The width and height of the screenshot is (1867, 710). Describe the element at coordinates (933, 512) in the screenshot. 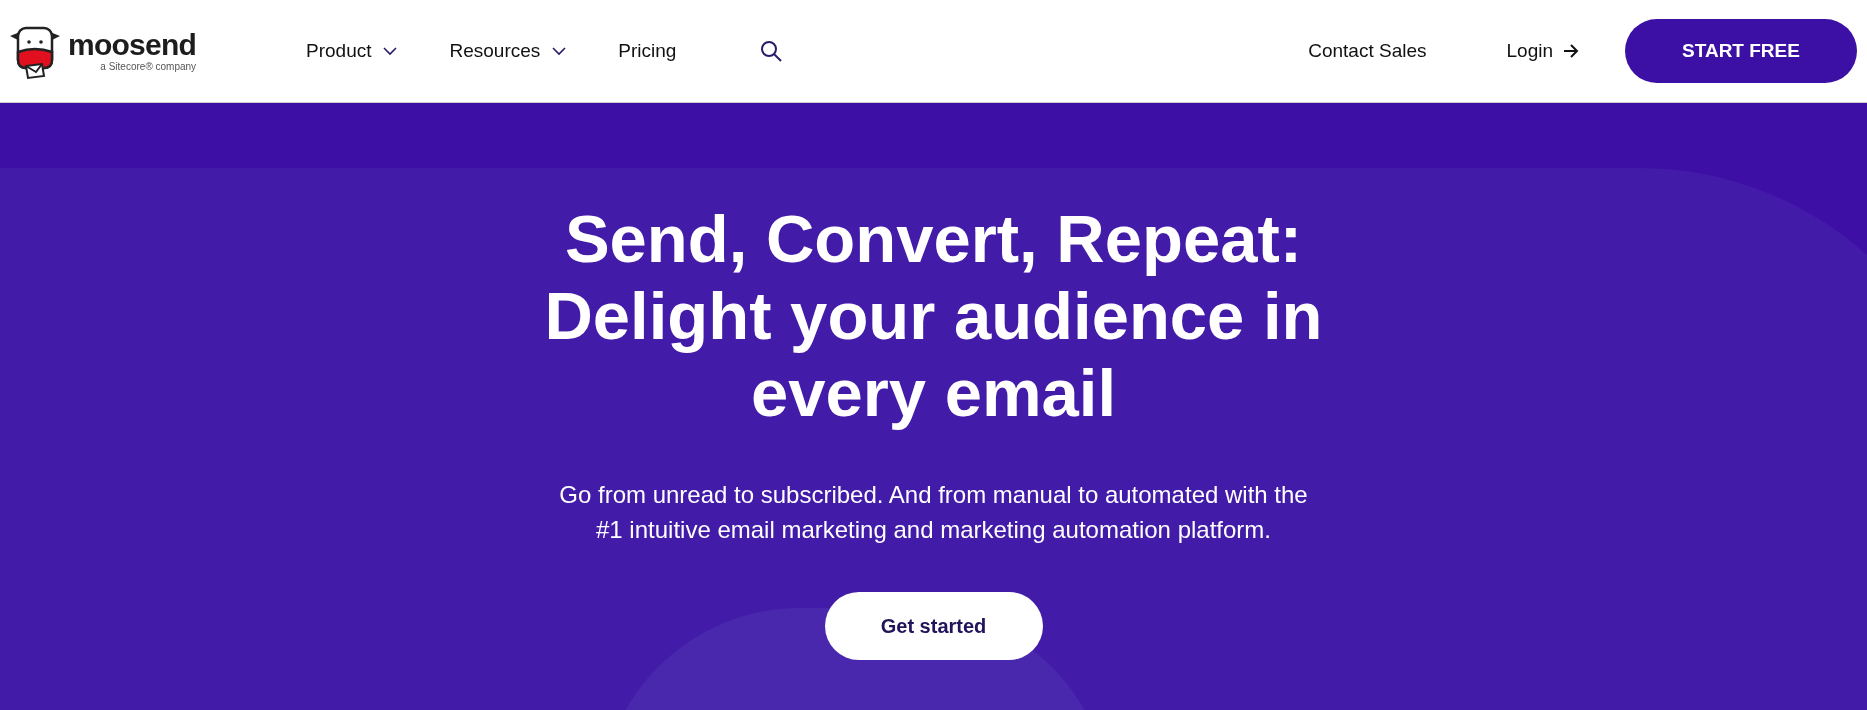

I see `hero-subtitle: Go from unread to subscribed. And from manual to automated with the #1 intuitive email marketing and marketing automation platform.` at that location.